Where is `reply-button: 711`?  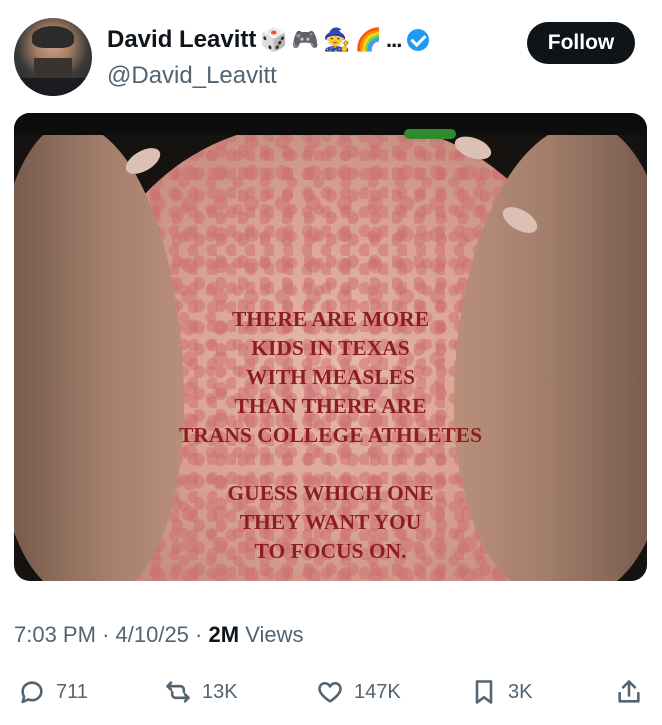
reply-button: 711 is located at coordinates (53, 692).